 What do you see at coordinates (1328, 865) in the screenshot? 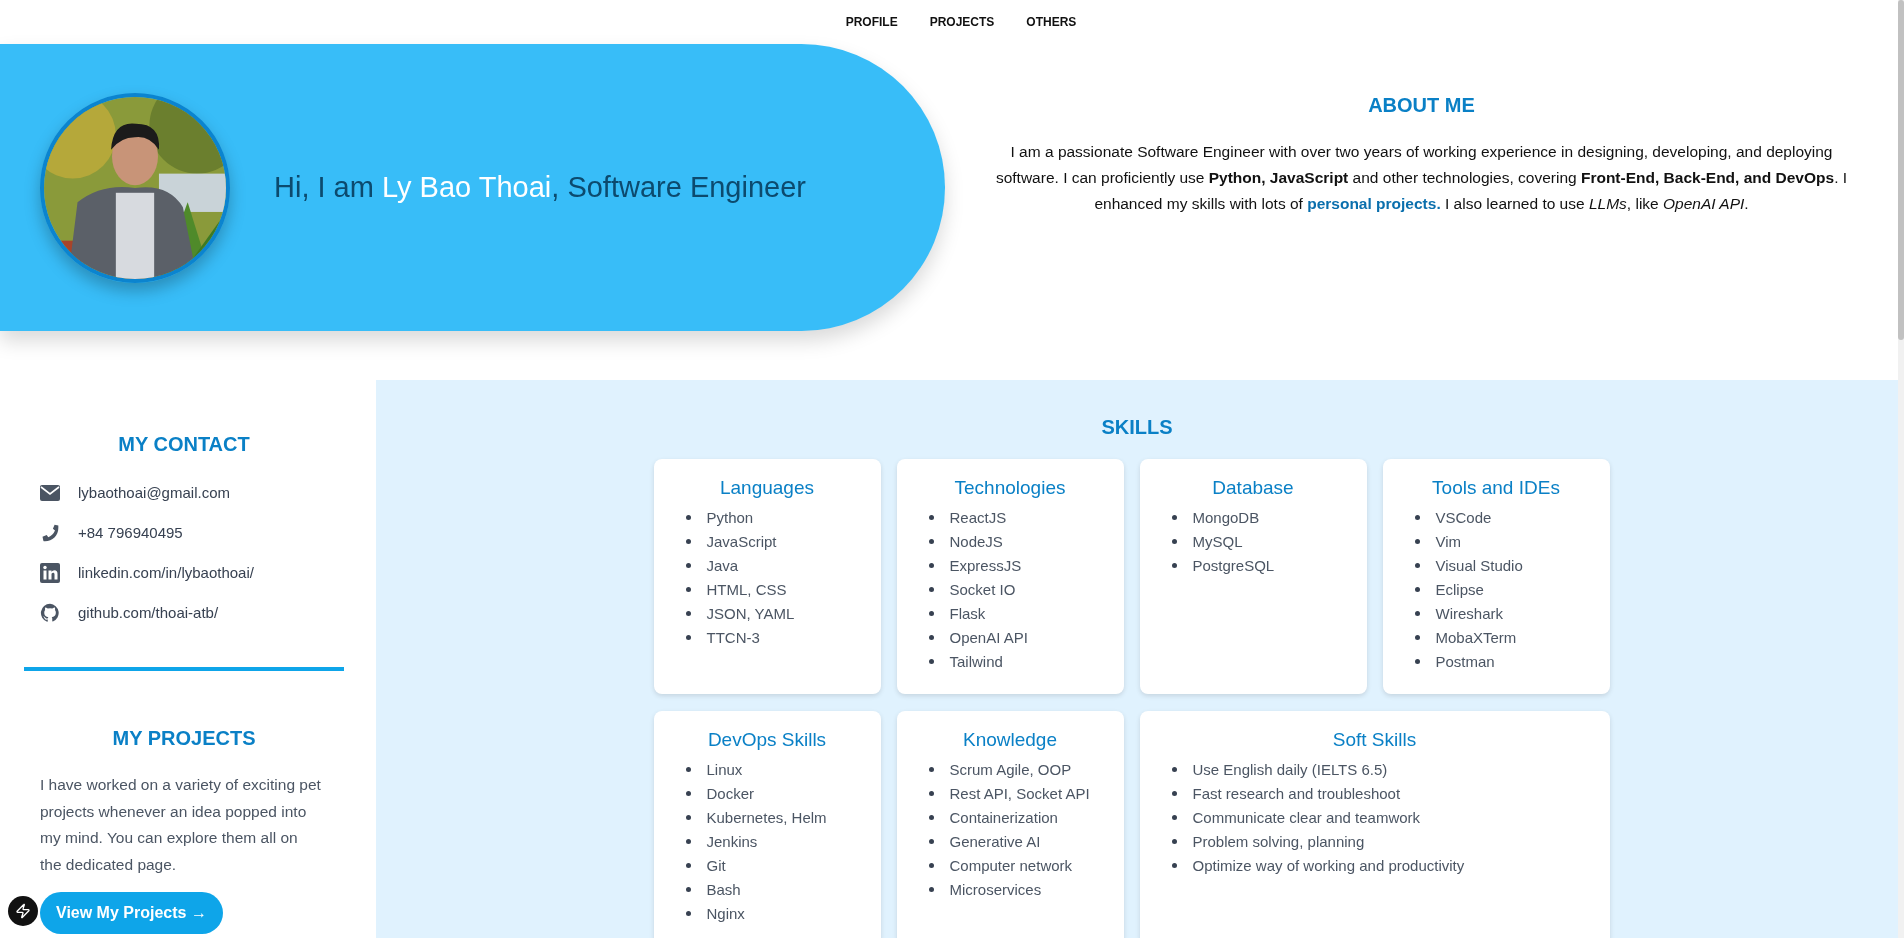
I see `skill-text: Optimize way of working and productivity` at bounding box center [1328, 865].